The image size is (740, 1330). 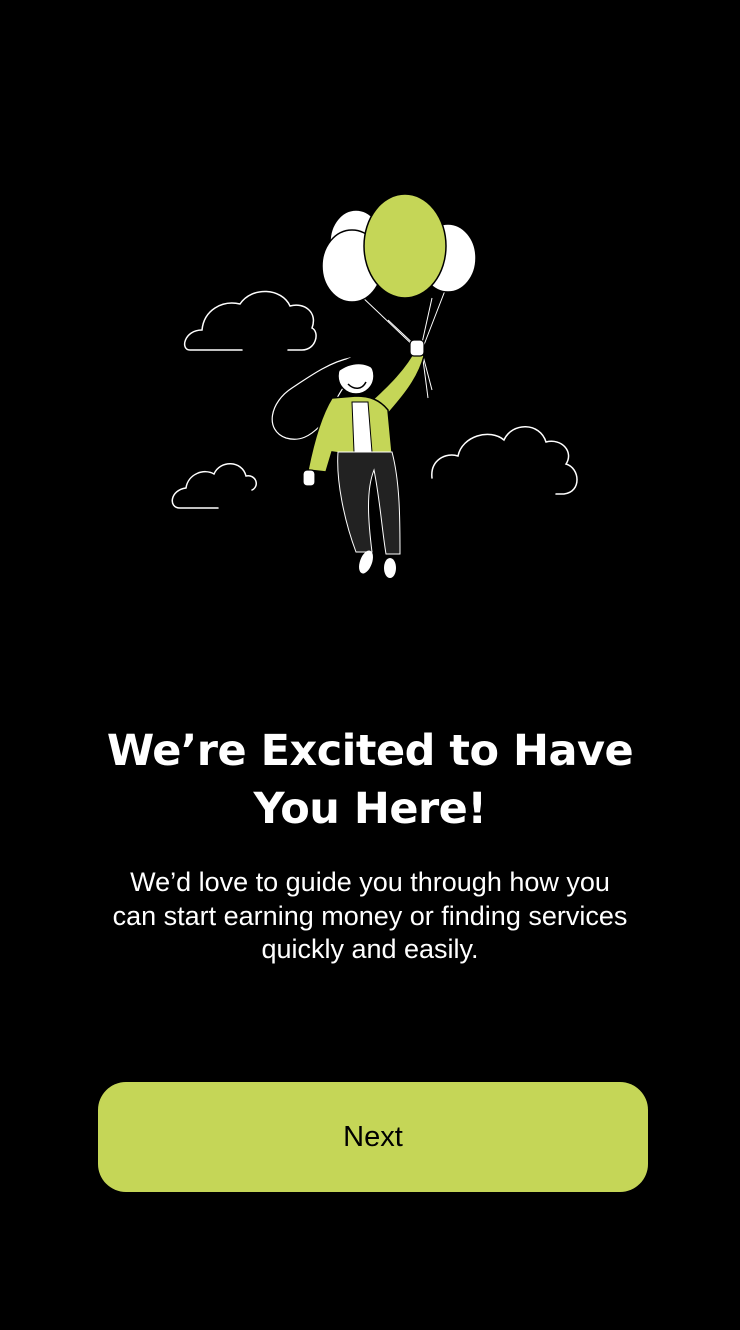 What do you see at coordinates (373, 1137) in the screenshot?
I see `next-button: Next` at bounding box center [373, 1137].